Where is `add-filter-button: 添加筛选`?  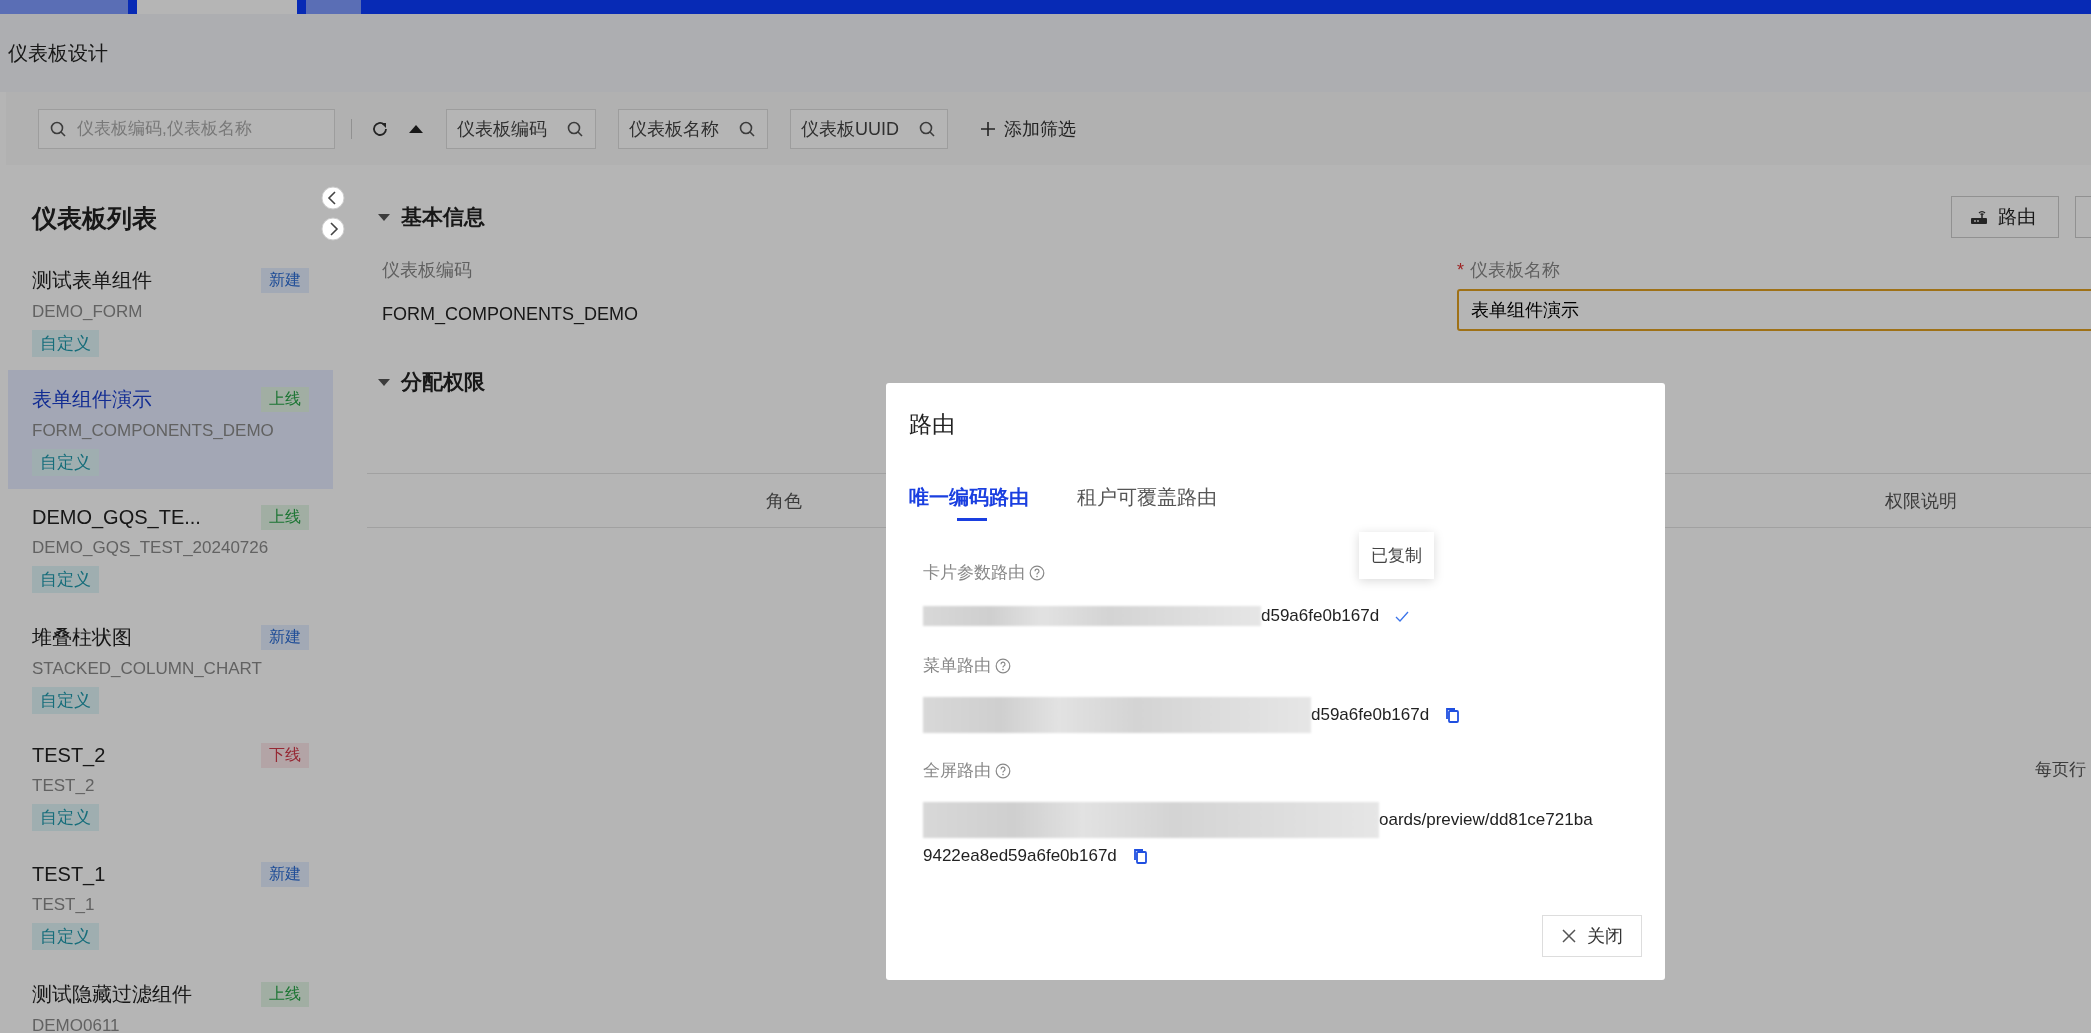 add-filter-button: 添加筛选 is located at coordinates (1028, 128).